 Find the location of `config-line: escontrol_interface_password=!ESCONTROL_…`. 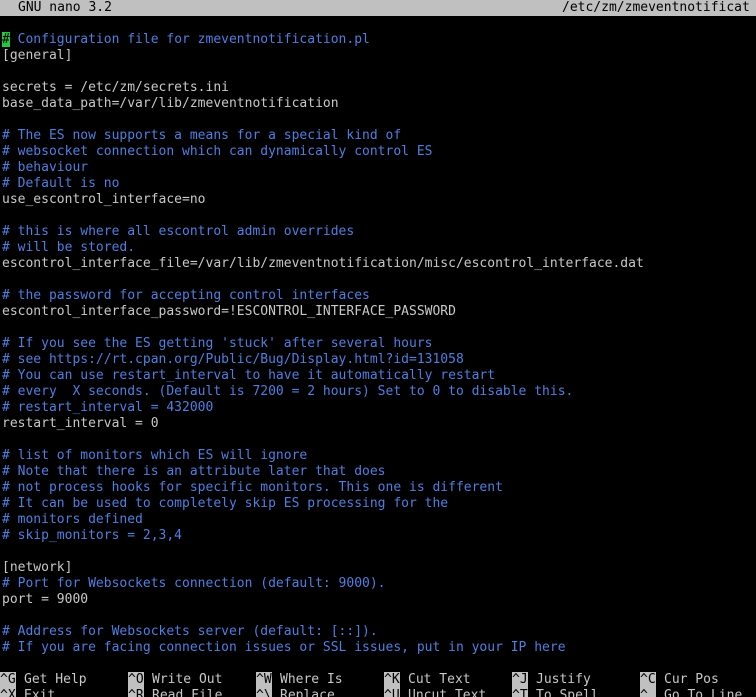

config-line: escontrol_interface_password=!ESCONTROL_… is located at coordinates (229, 311).